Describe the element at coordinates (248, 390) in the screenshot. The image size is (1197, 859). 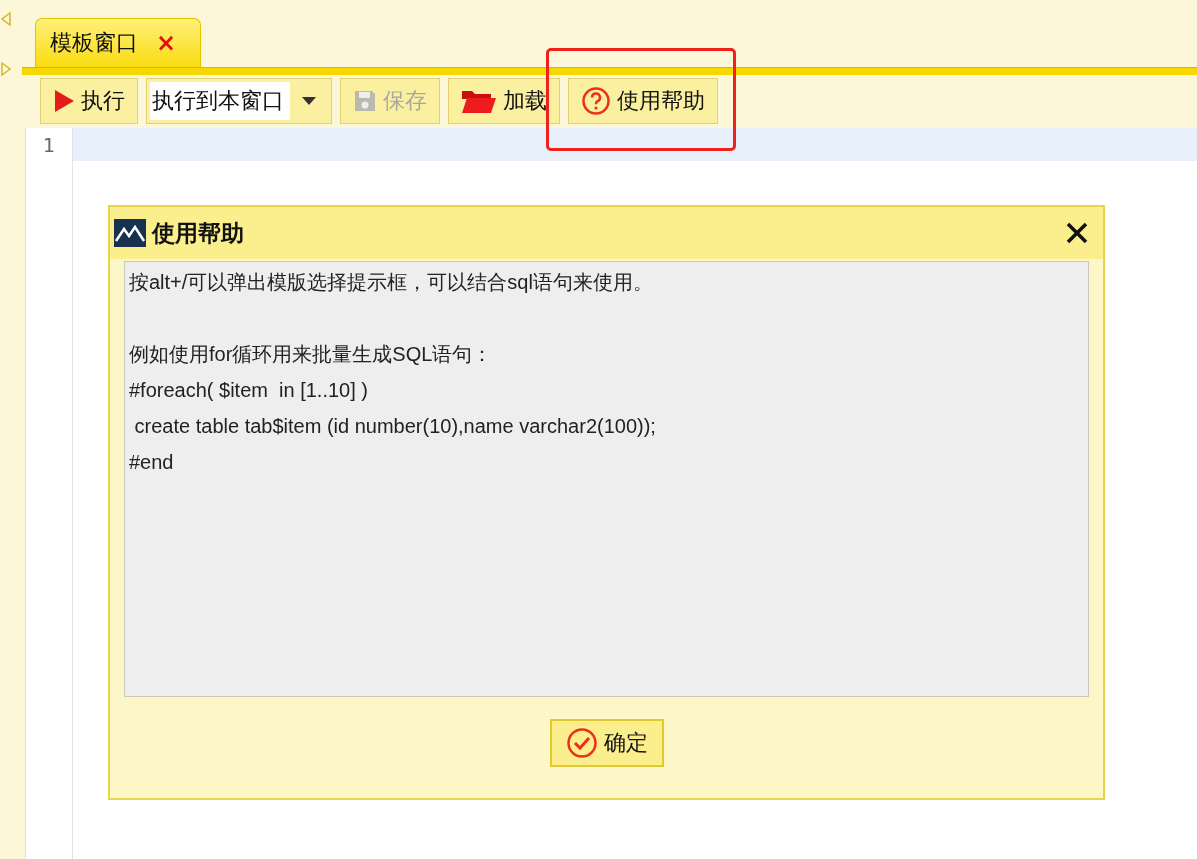
I see `help-text-line: #foreach( $item in [1..10] )` at that location.